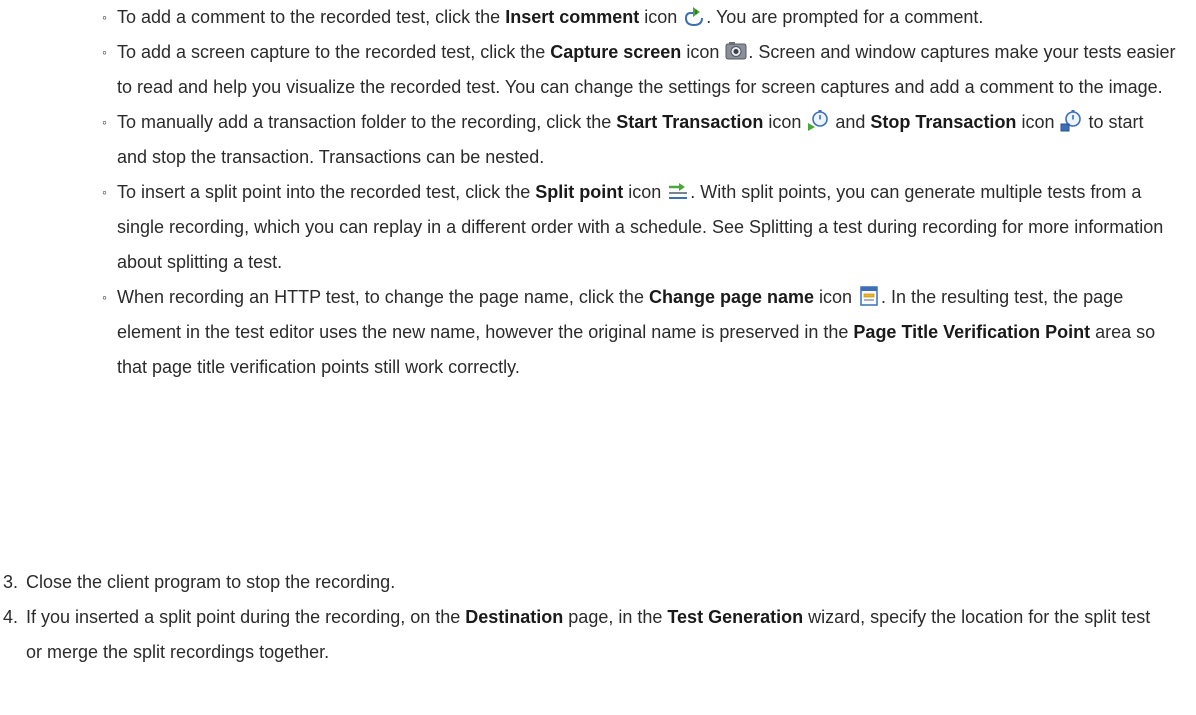  What do you see at coordinates (731, 297) in the screenshot?
I see `ui-term: Change page name` at bounding box center [731, 297].